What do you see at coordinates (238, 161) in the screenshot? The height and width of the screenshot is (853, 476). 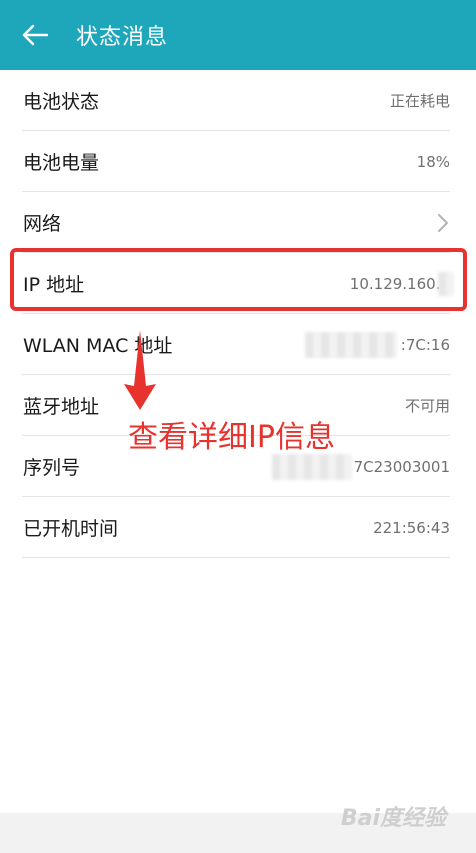 I see `list-item-battery-level: 电池电量 18%` at bounding box center [238, 161].